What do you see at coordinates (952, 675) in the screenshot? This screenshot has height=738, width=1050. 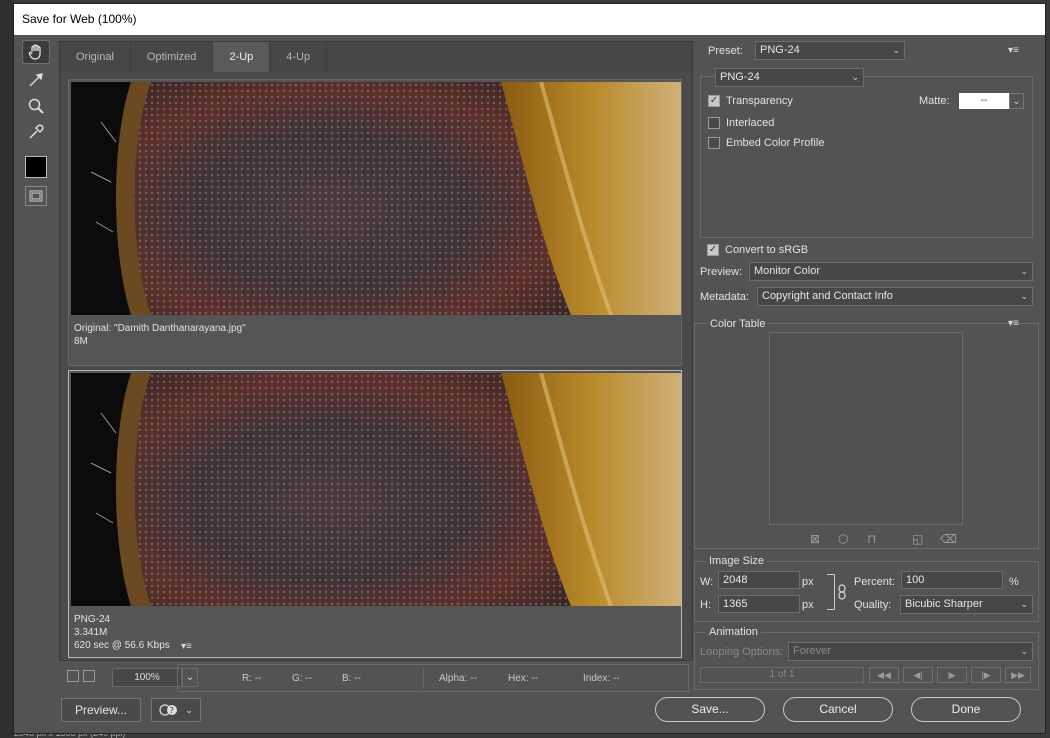 I see `play-button: ▶` at bounding box center [952, 675].